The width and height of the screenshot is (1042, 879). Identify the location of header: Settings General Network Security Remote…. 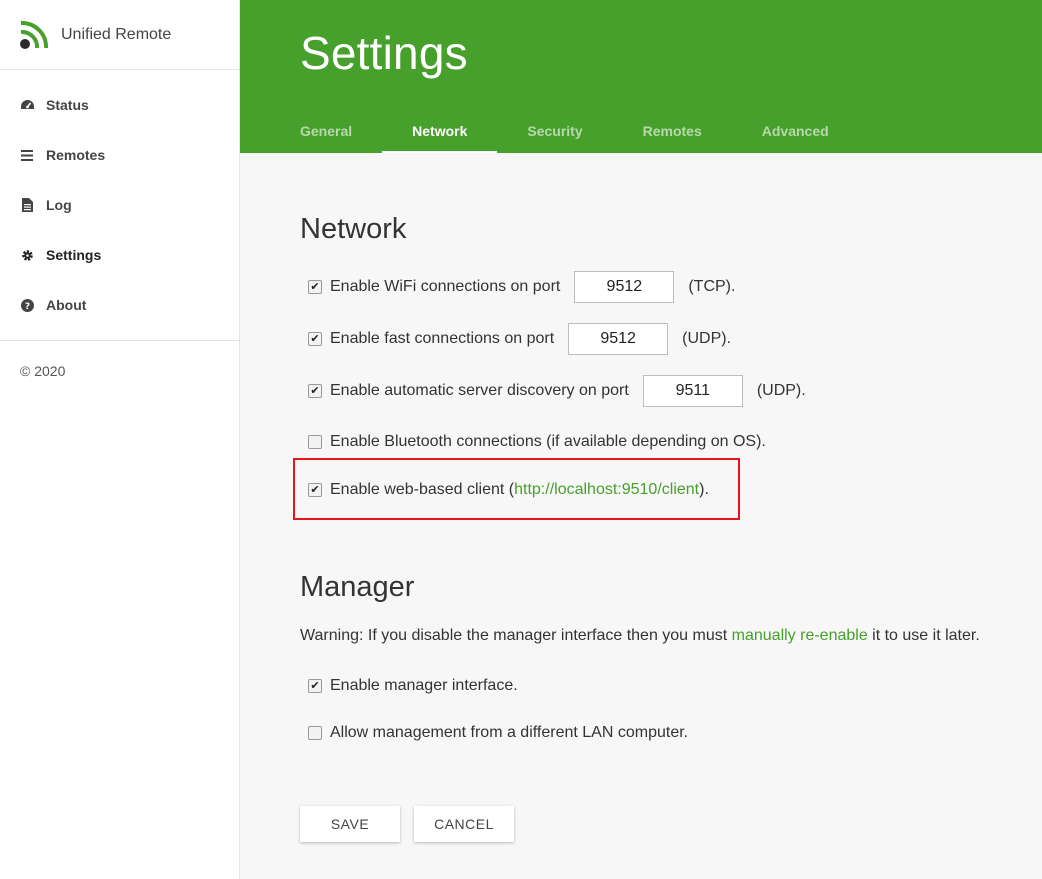
(641, 76).